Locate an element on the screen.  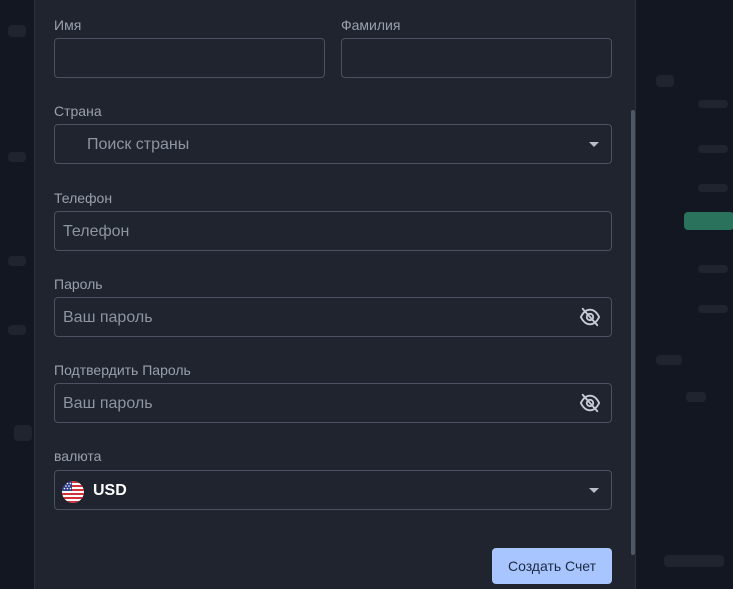
us-flag-icon is located at coordinates (73, 492).